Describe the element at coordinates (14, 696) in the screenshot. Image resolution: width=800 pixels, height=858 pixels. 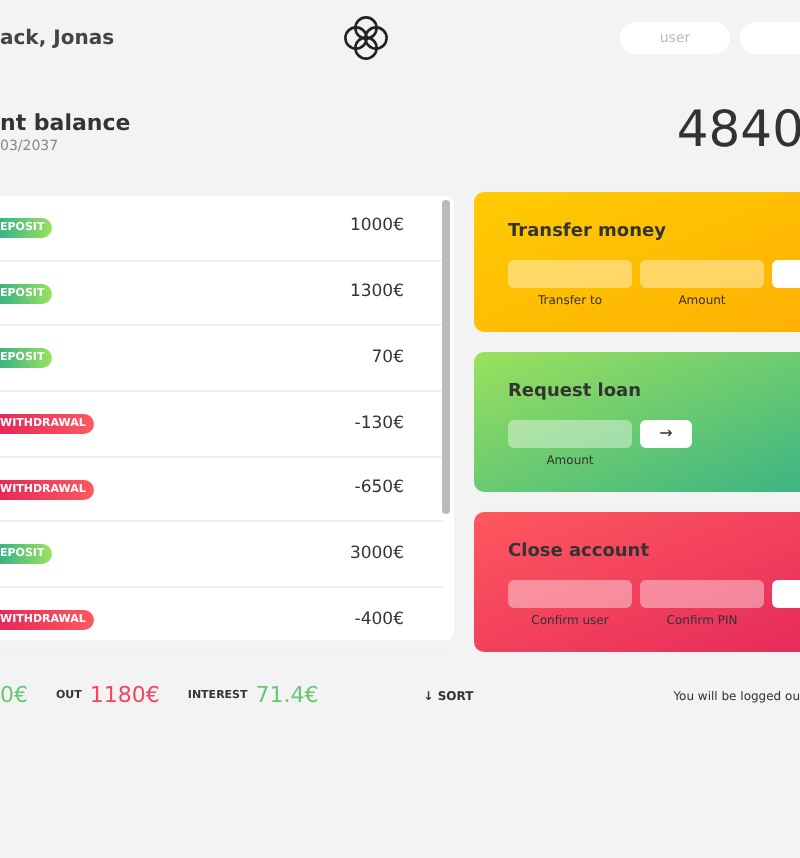
I see `summary-value: 0€` at that location.